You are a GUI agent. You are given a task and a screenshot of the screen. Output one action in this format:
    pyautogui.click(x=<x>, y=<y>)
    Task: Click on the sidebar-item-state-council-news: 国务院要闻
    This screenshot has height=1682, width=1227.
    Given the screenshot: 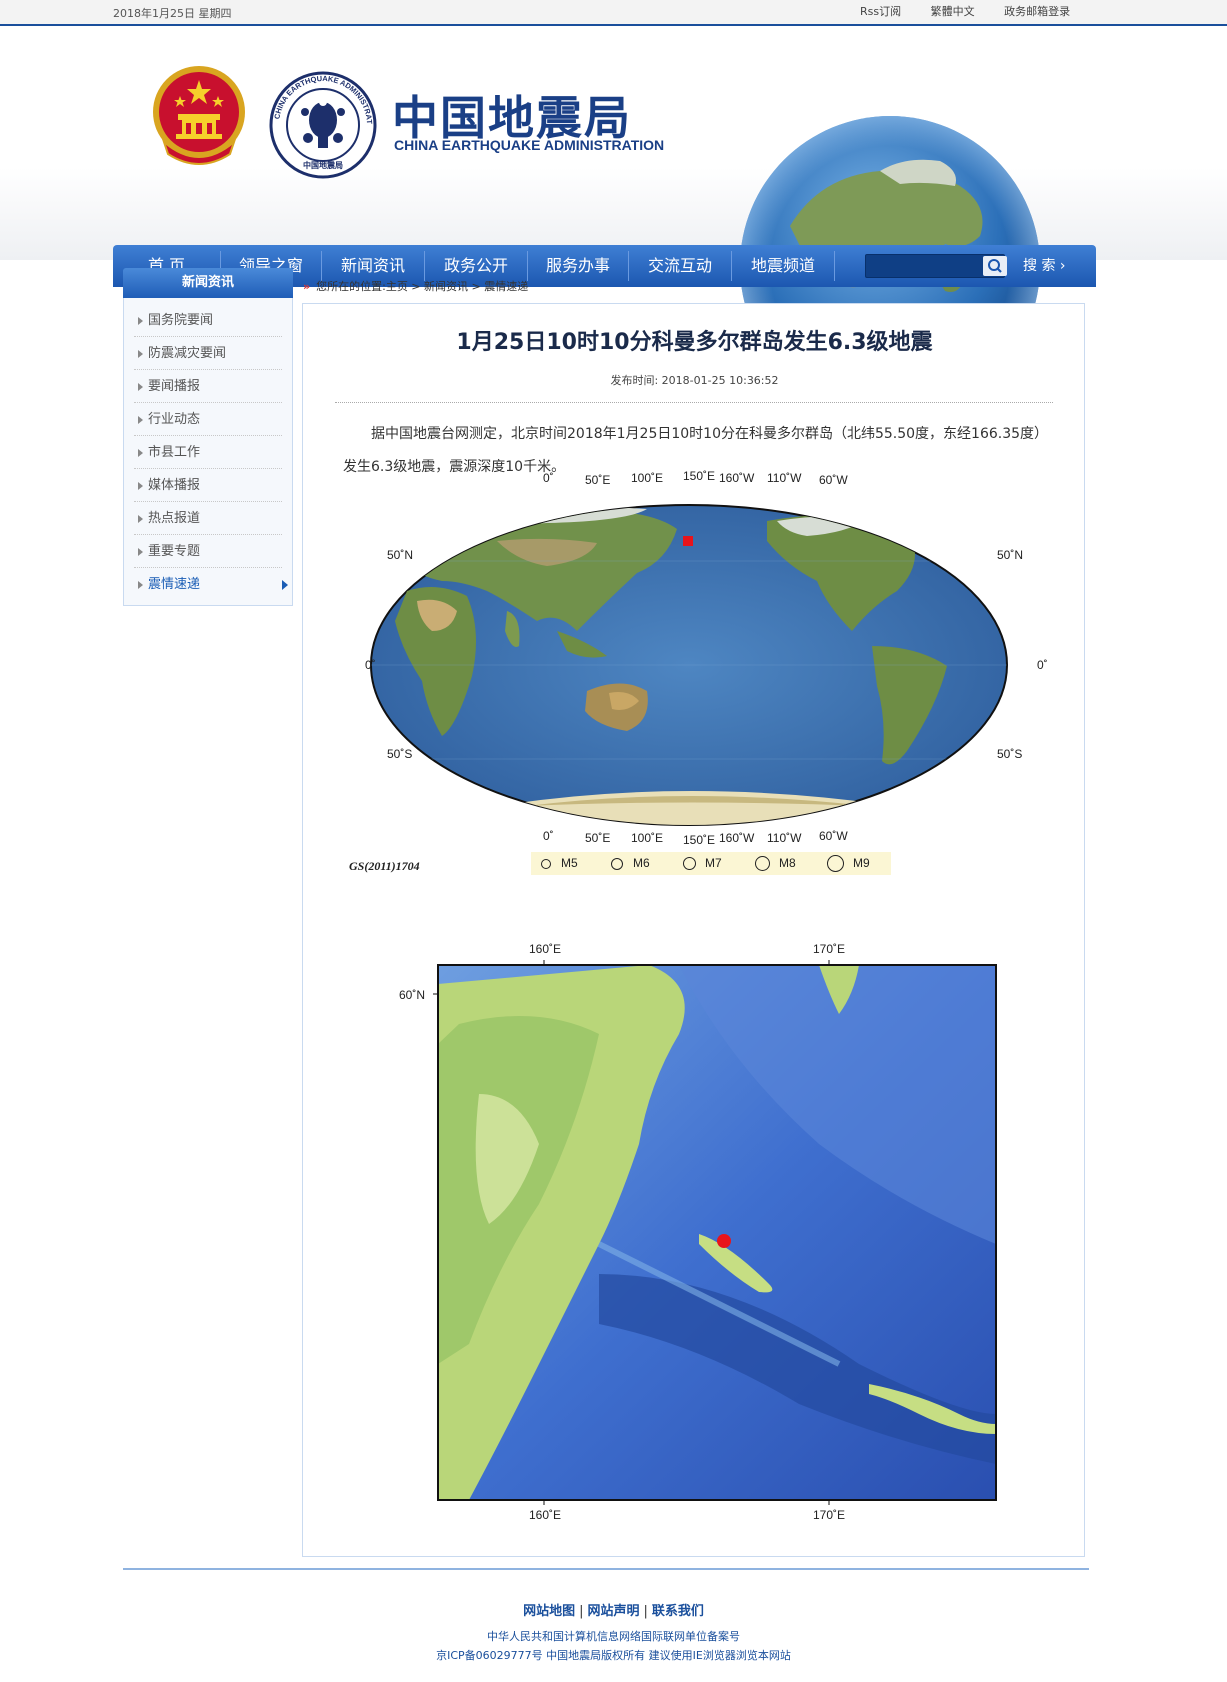 What is the action you would take?
    pyautogui.click(x=208, y=320)
    